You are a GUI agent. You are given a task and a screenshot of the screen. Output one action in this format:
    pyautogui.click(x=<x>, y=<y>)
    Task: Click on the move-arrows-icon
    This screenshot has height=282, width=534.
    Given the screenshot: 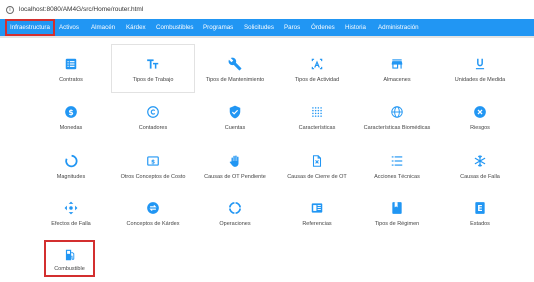 What is the action you would take?
    pyautogui.click(x=71, y=208)
    